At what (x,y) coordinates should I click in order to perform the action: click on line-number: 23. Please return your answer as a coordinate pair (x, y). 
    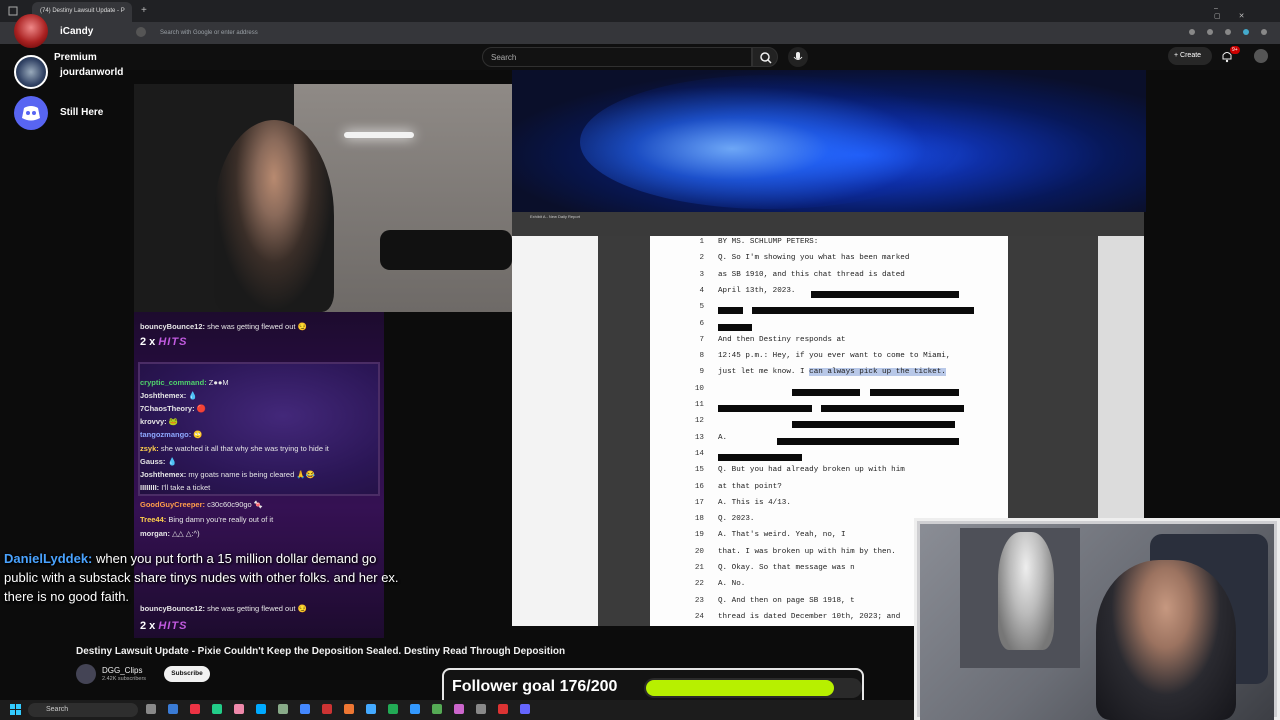
    Looking at the image, I should click on (699, 600).